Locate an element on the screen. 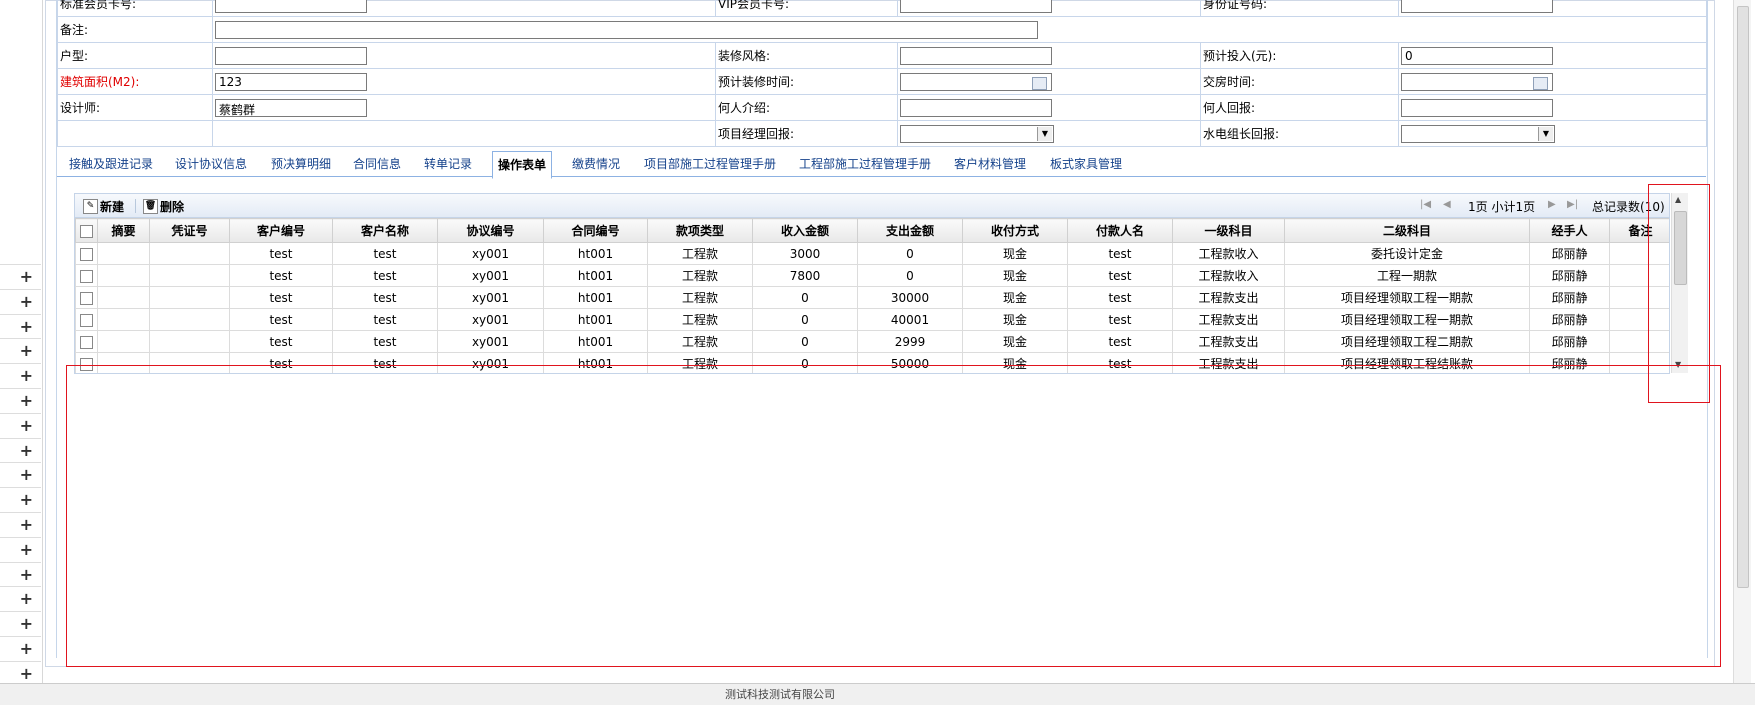 Image resolution: width=1755 pixels, height=705 pixels. tab-engineering-manual: 工程部施工过程管理手册 is located at coordinates (865, 163).